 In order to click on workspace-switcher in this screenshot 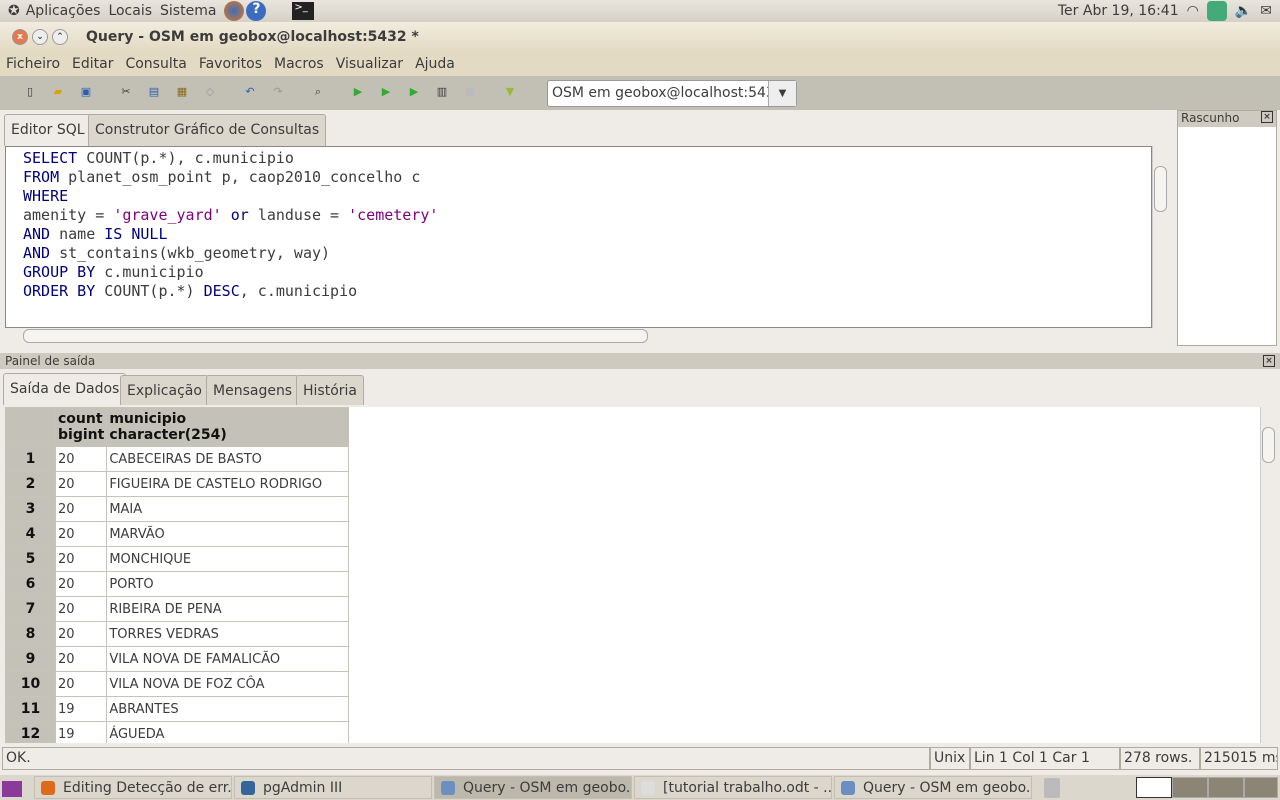, I will do `click(1207, 787)`.